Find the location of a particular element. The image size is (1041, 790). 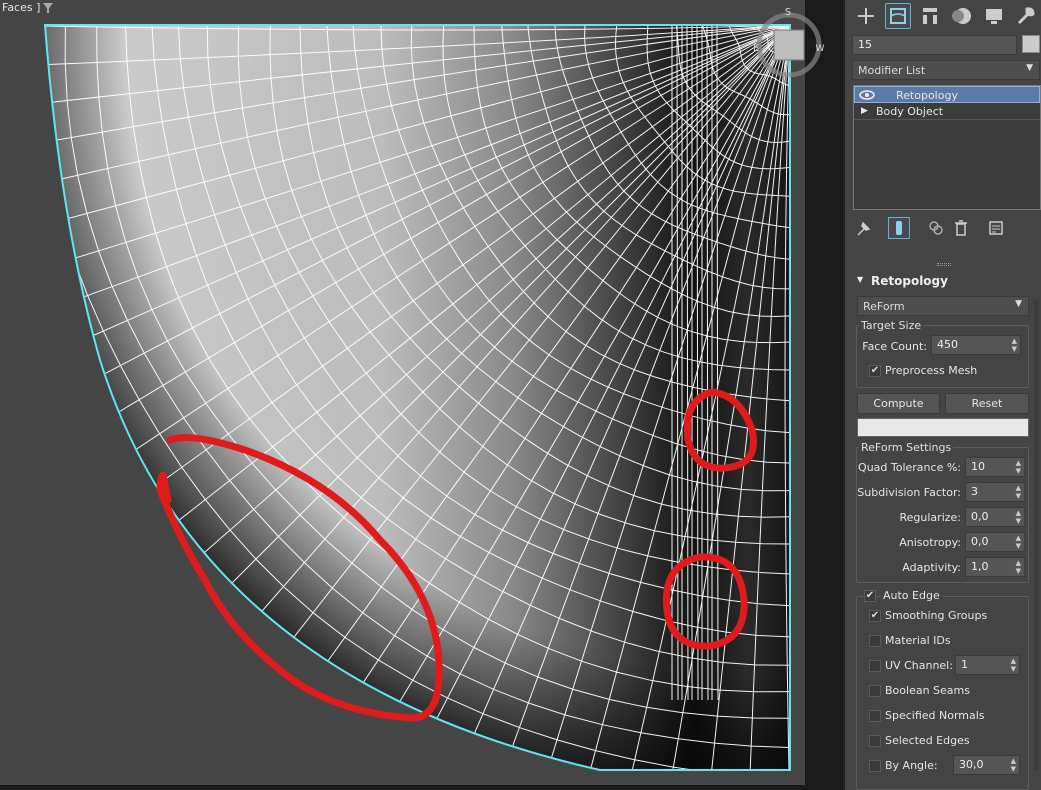

rollout-header: ▼ Retopology is located at coordinates (941, 283).